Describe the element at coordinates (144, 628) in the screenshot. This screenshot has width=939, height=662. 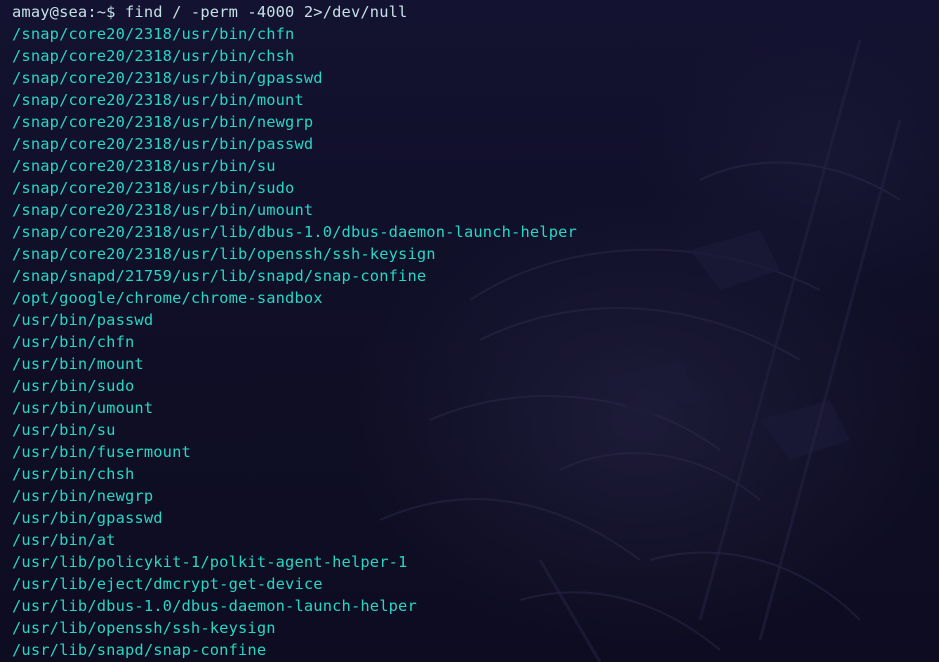
I see `output-line: /usr/lib/openssh/ssh-keysign` at that location.